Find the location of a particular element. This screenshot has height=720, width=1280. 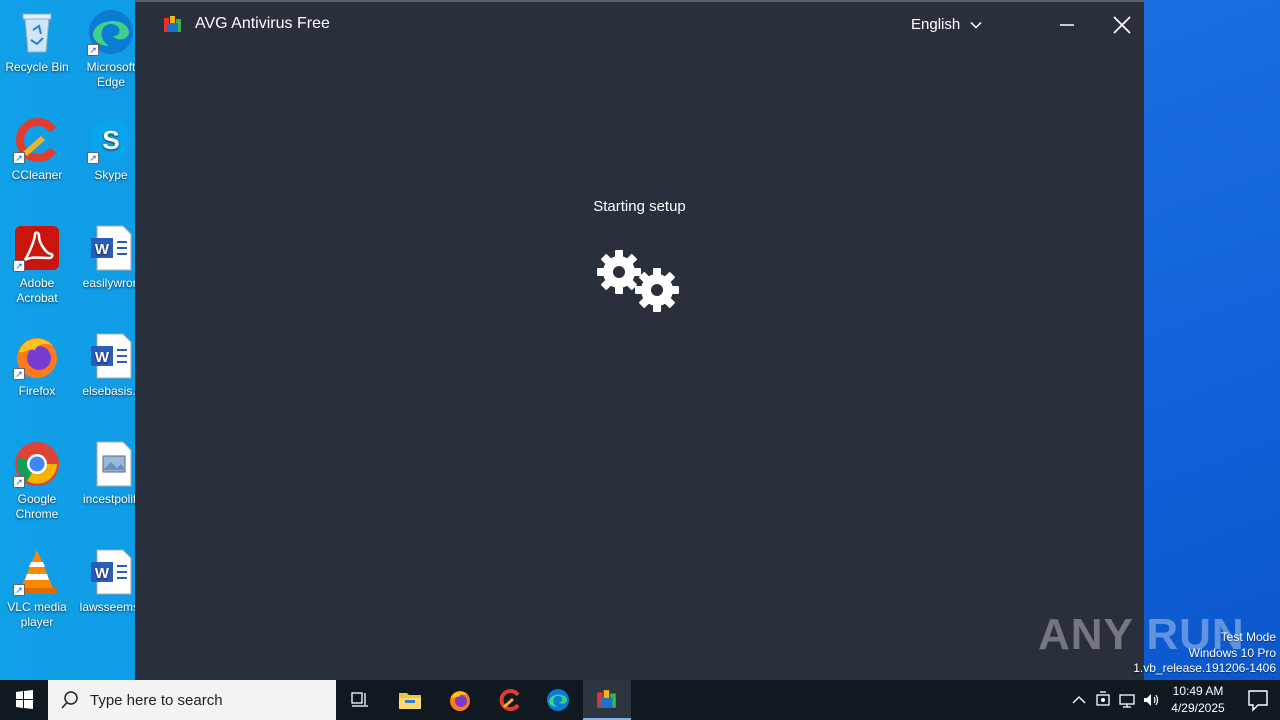

ccleaner-icon is located at coordinates (509, 700).